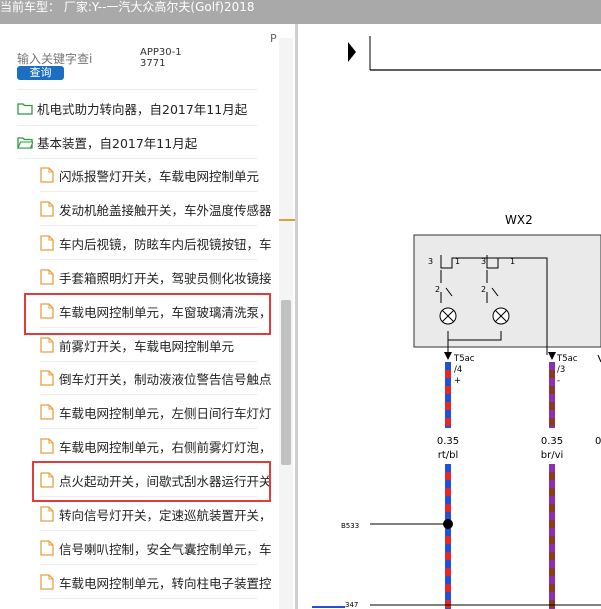 This screenshot has width=601, height=609. What do you see at coordinates (165, 447) in the screenshot?
I see `tree-item-label: 车载电网控制单元，右侧前雾灯灯泡，` at bounding box center [165, 447].